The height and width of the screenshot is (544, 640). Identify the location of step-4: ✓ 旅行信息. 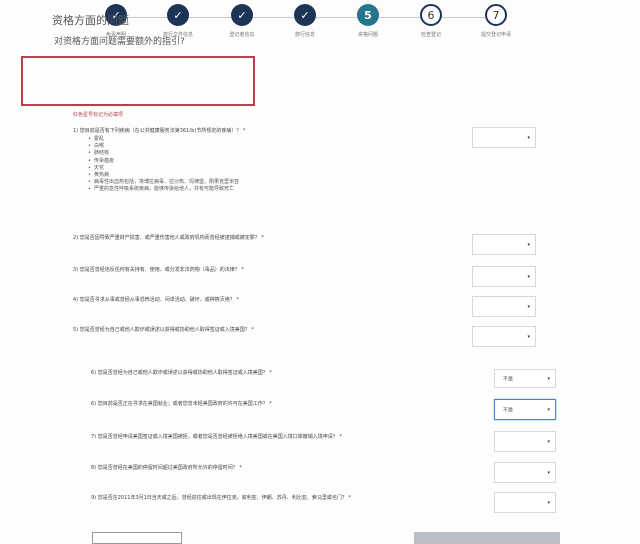
(305, 21).